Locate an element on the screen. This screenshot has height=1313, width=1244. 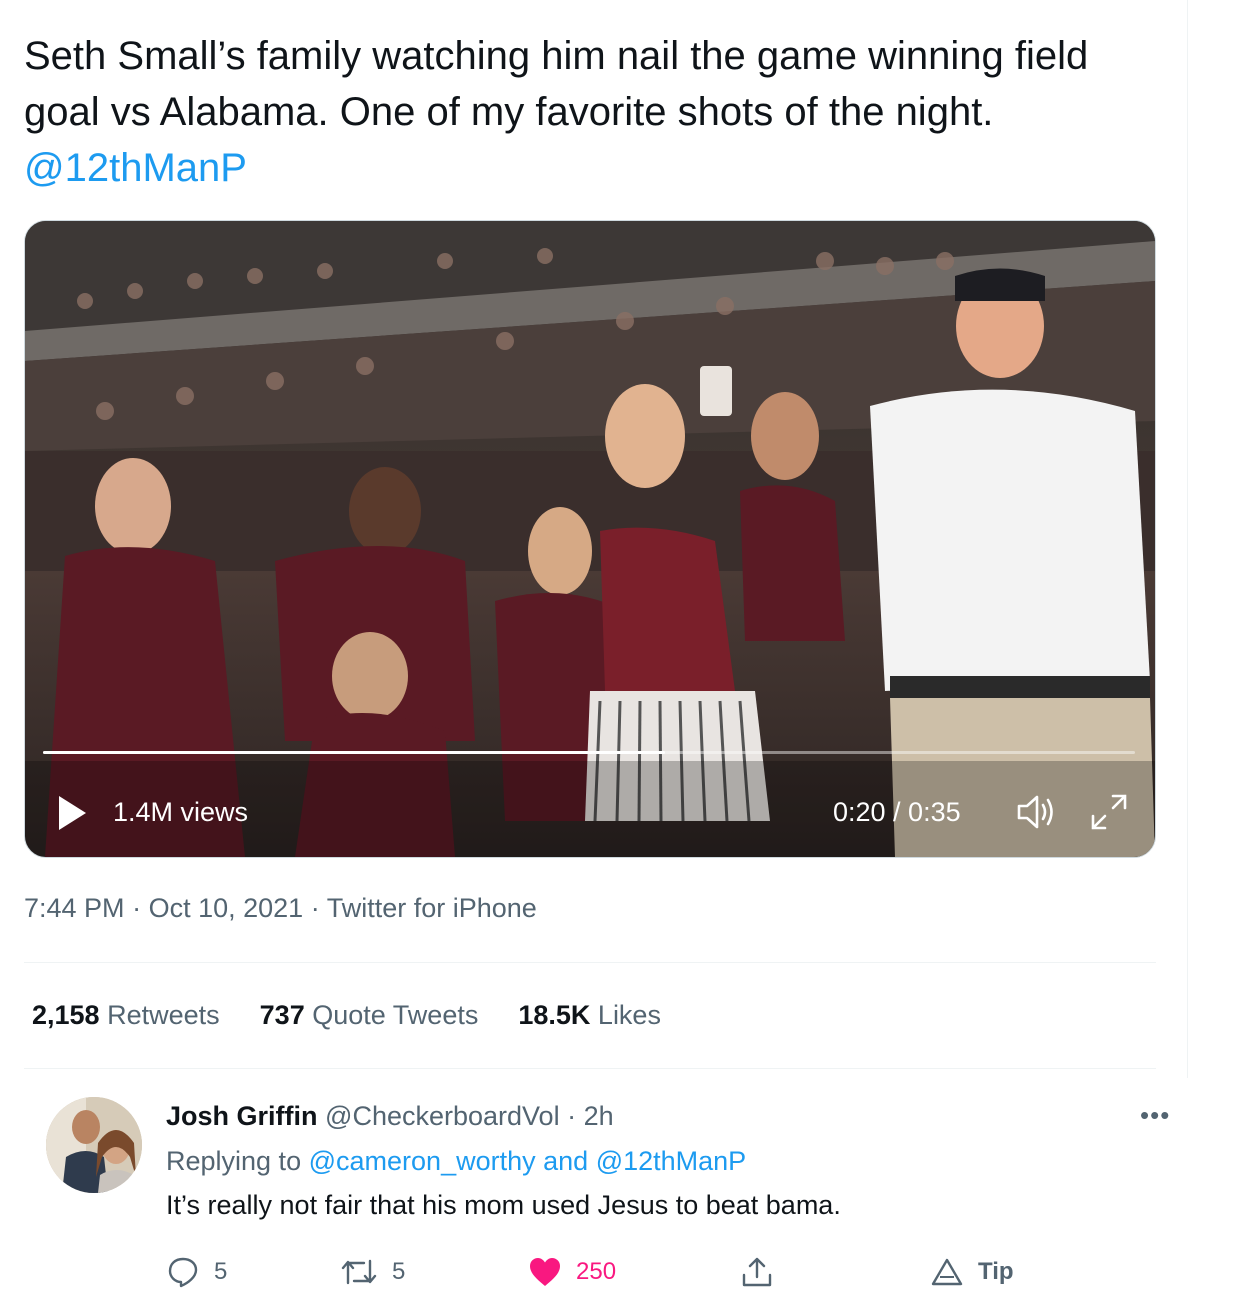
retweet-button: 5 is located at coordinates (372, 1272).